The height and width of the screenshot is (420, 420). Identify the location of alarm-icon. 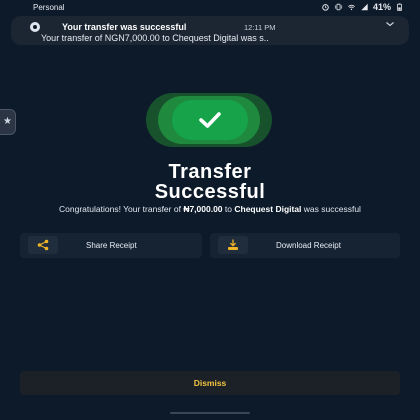
(325, 7).